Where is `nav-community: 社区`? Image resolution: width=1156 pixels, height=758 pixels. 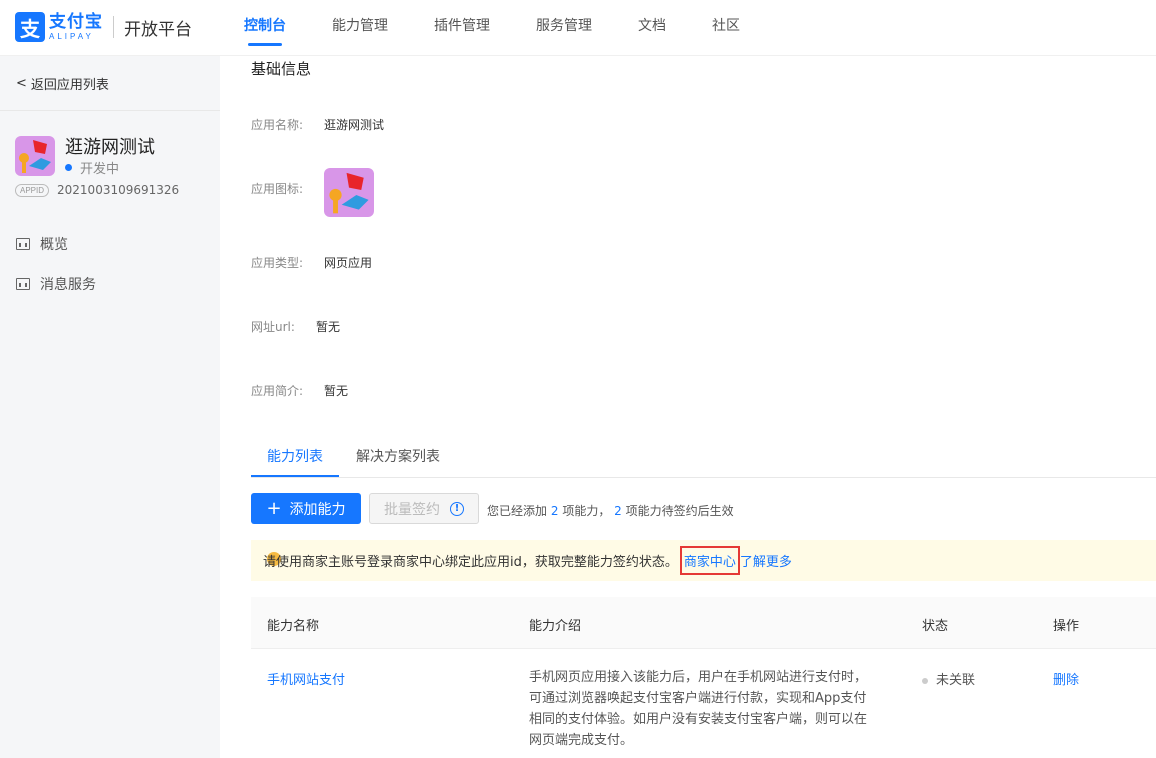 nav-community: 社区 is located at coordinates (726, 28).